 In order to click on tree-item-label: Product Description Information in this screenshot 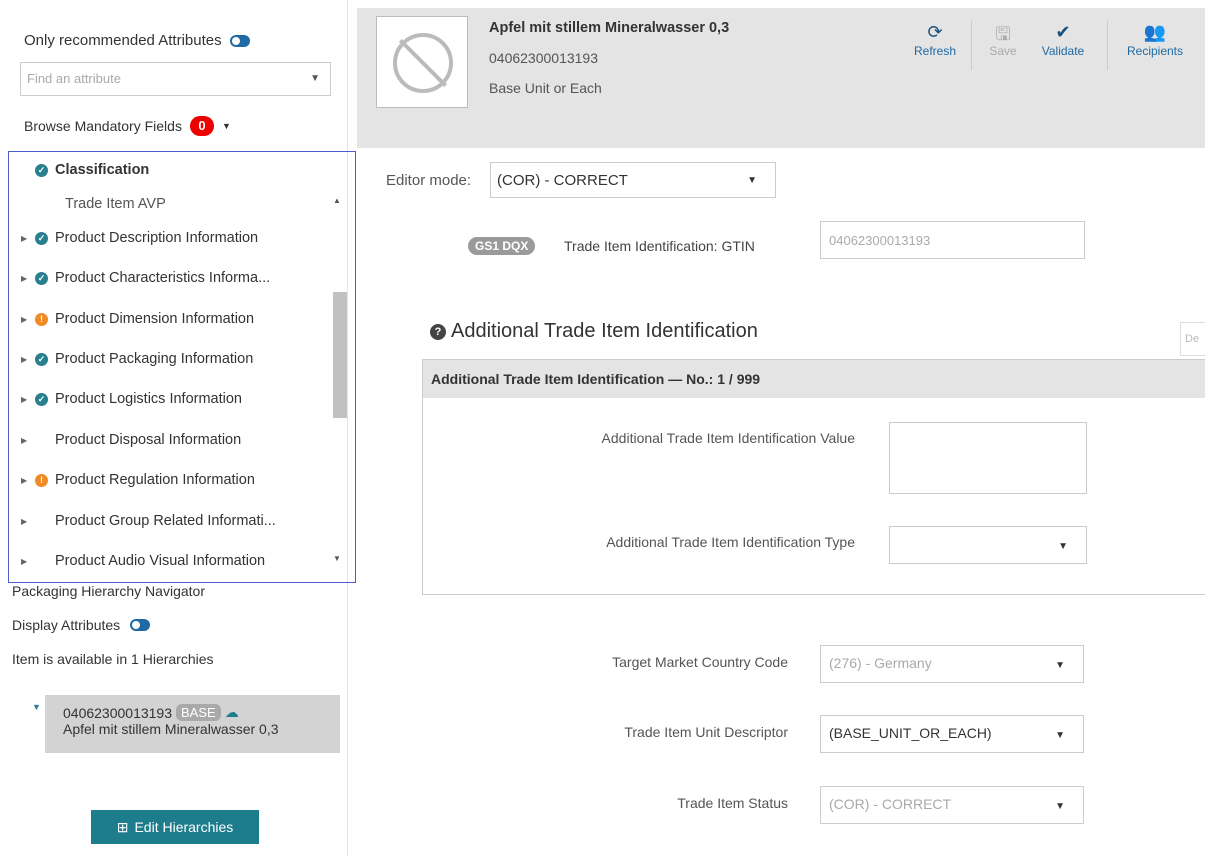, I will do `click(157, 238)`.